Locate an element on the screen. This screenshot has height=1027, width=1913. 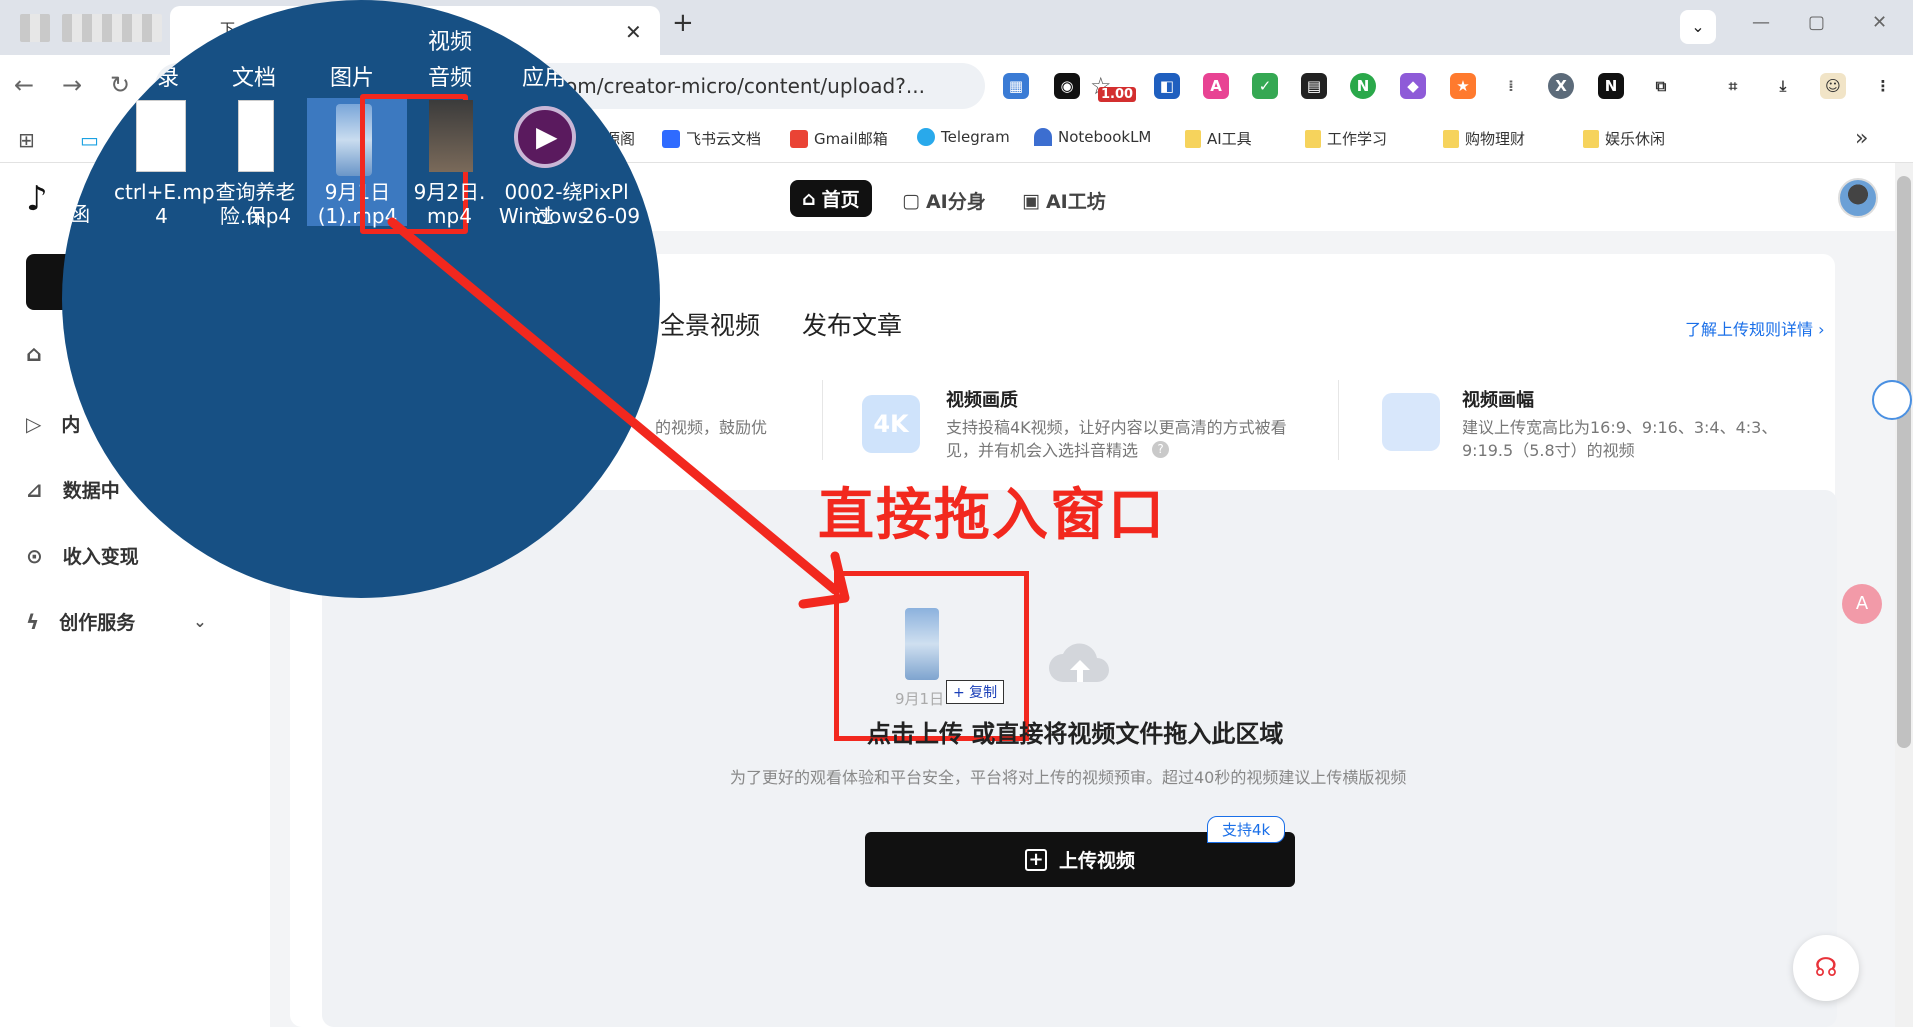
sidebar-item-monetize: ⊙ 收入变现 is located at coordinates (82, 555).